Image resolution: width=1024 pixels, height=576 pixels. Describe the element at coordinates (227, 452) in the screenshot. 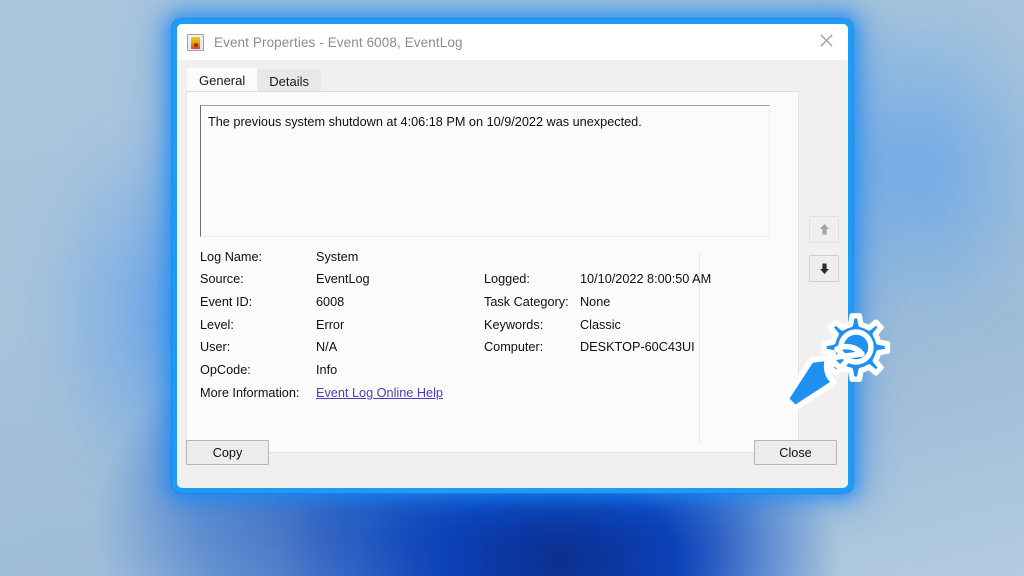

I see `copy-button: Copy` at that location.